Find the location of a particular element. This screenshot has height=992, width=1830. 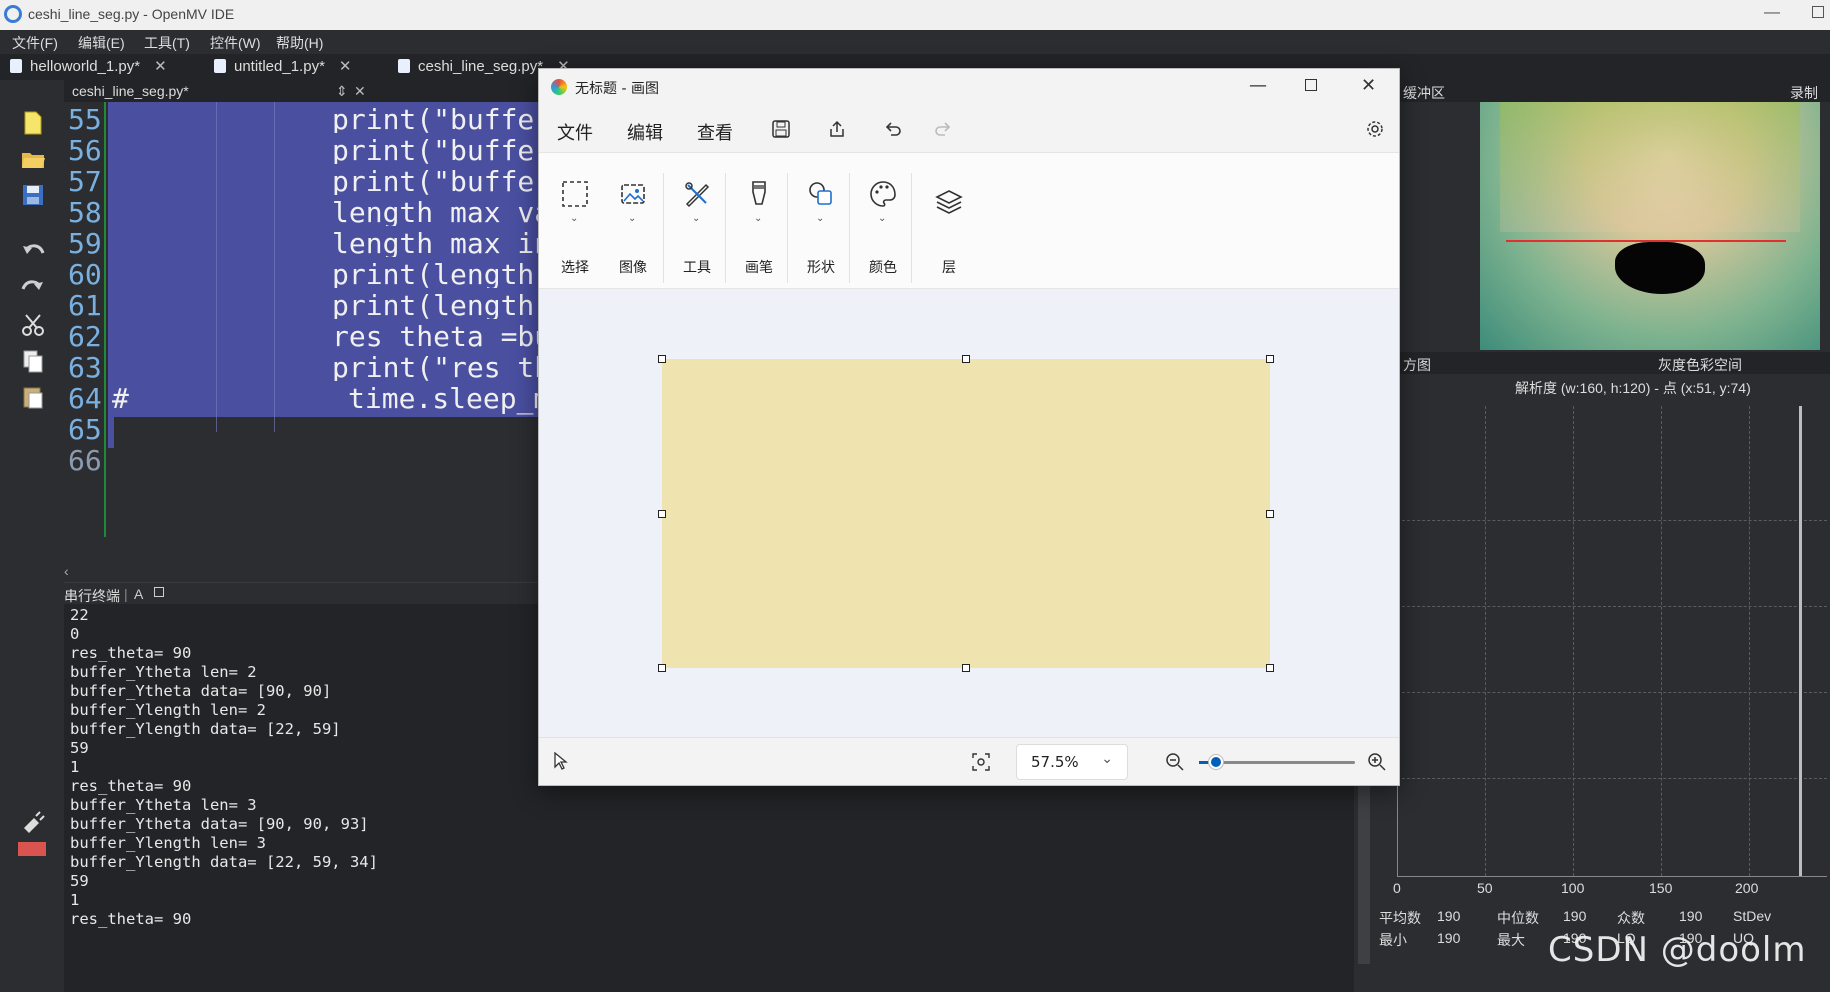

paint-status-bar: 57.5% ⌄ is located at coordinates (969, 761).